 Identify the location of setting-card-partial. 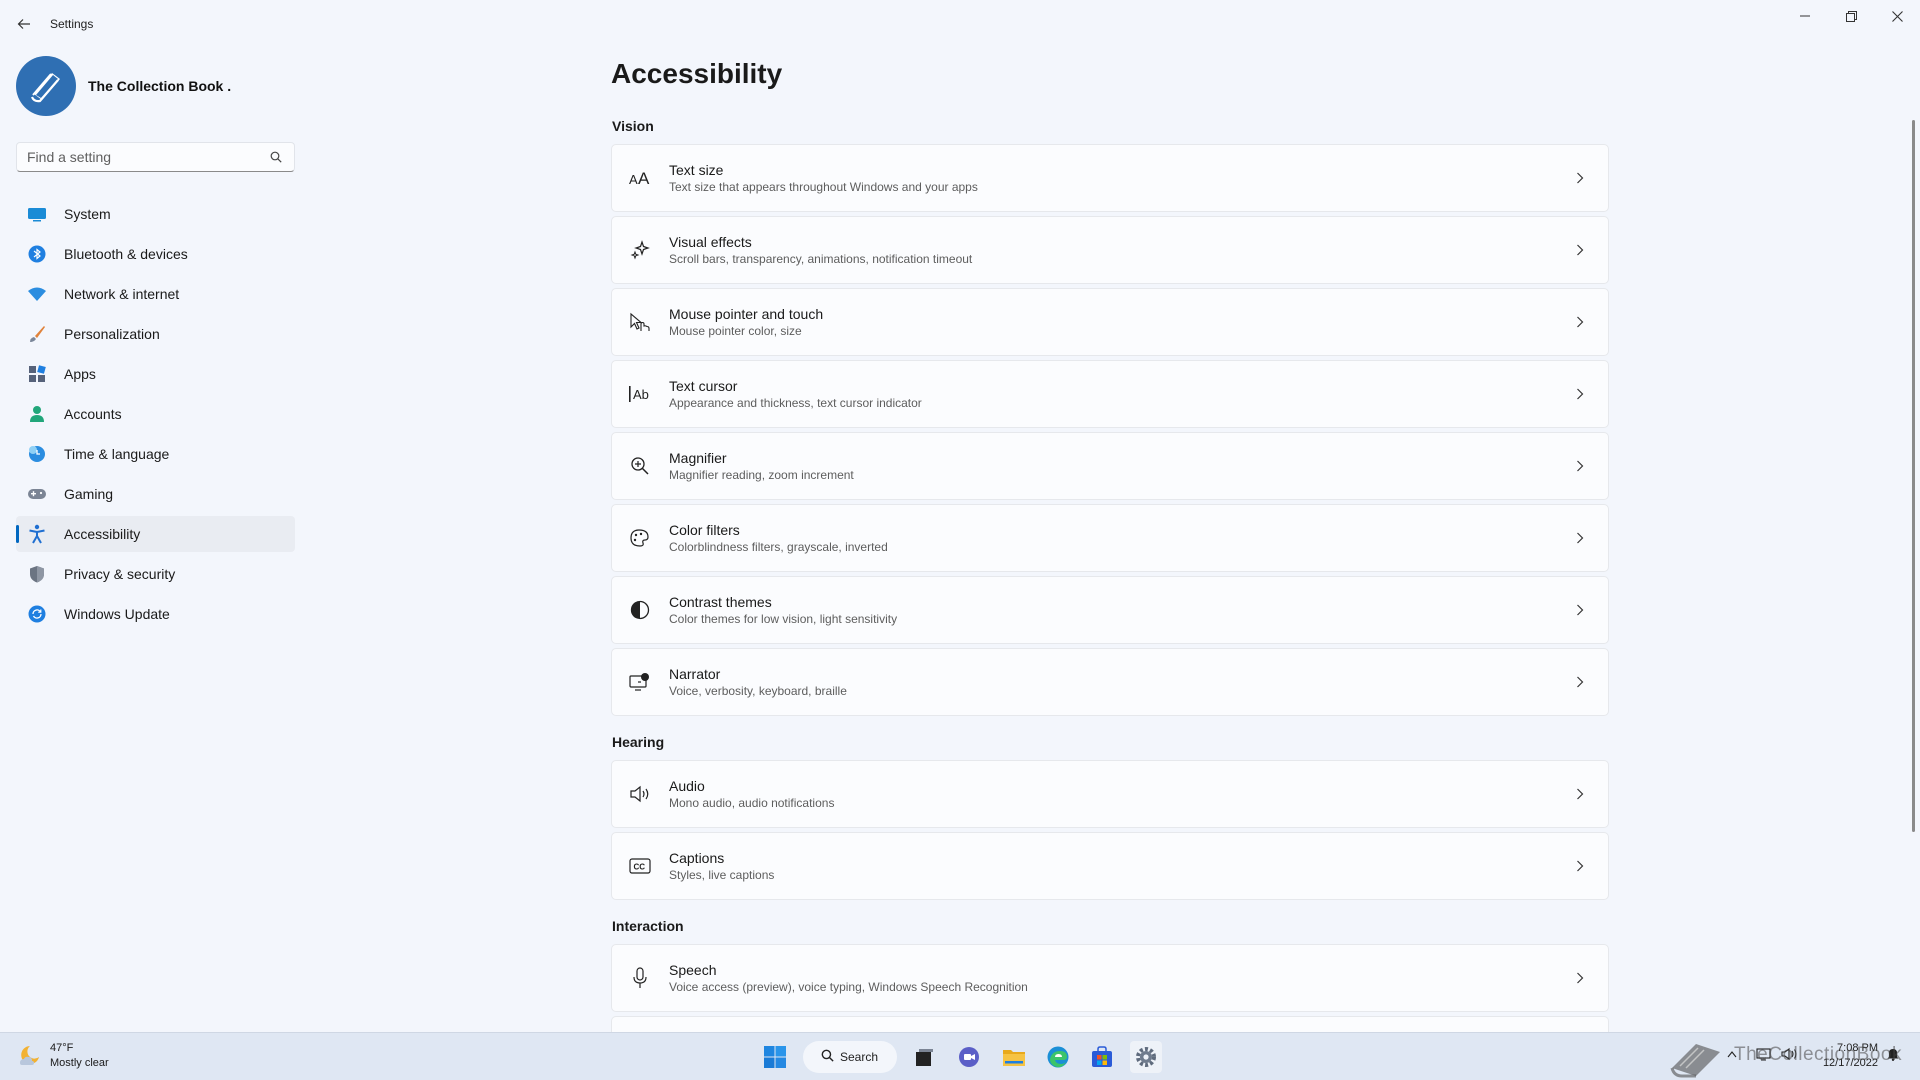
(1110, 1024).